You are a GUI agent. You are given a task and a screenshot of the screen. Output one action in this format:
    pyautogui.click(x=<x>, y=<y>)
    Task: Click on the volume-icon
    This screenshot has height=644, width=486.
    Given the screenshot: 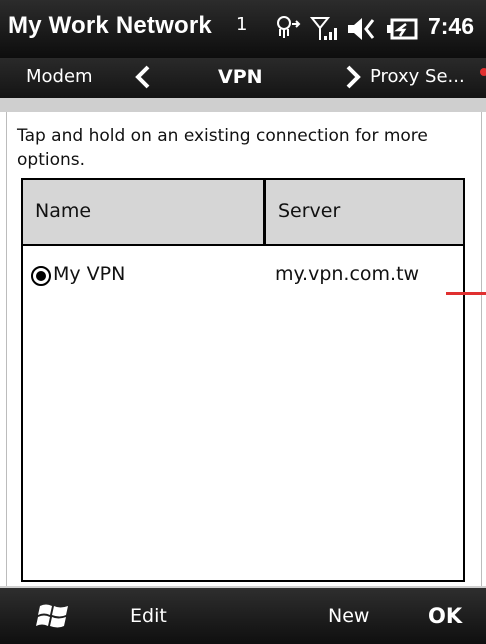 What is the action you would take?
    pyautogui.click(x=361, y=29)
    